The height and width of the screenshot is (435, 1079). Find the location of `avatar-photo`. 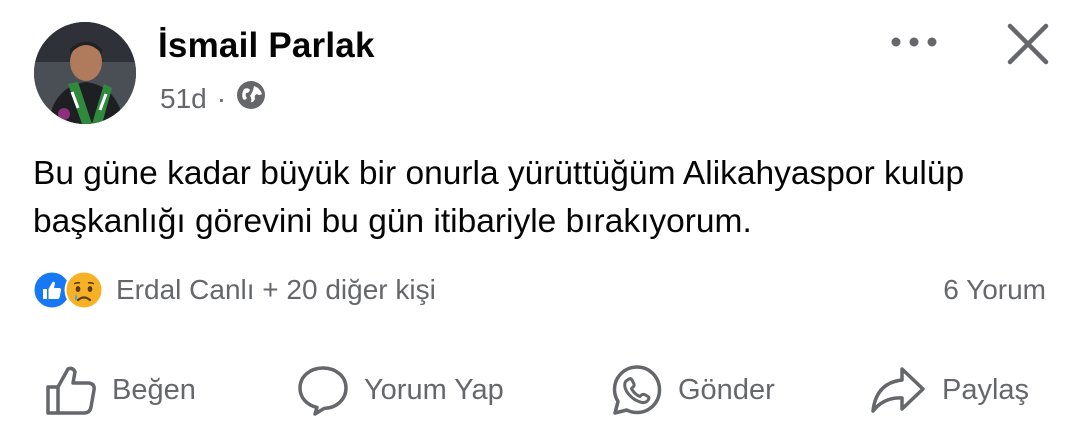

avatar-photo is located at coordinates (85, 73).